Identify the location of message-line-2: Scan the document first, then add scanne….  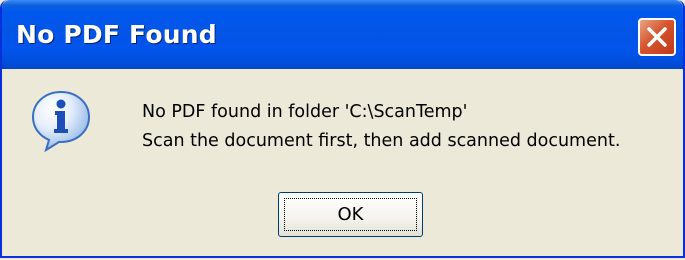
(381, 141).